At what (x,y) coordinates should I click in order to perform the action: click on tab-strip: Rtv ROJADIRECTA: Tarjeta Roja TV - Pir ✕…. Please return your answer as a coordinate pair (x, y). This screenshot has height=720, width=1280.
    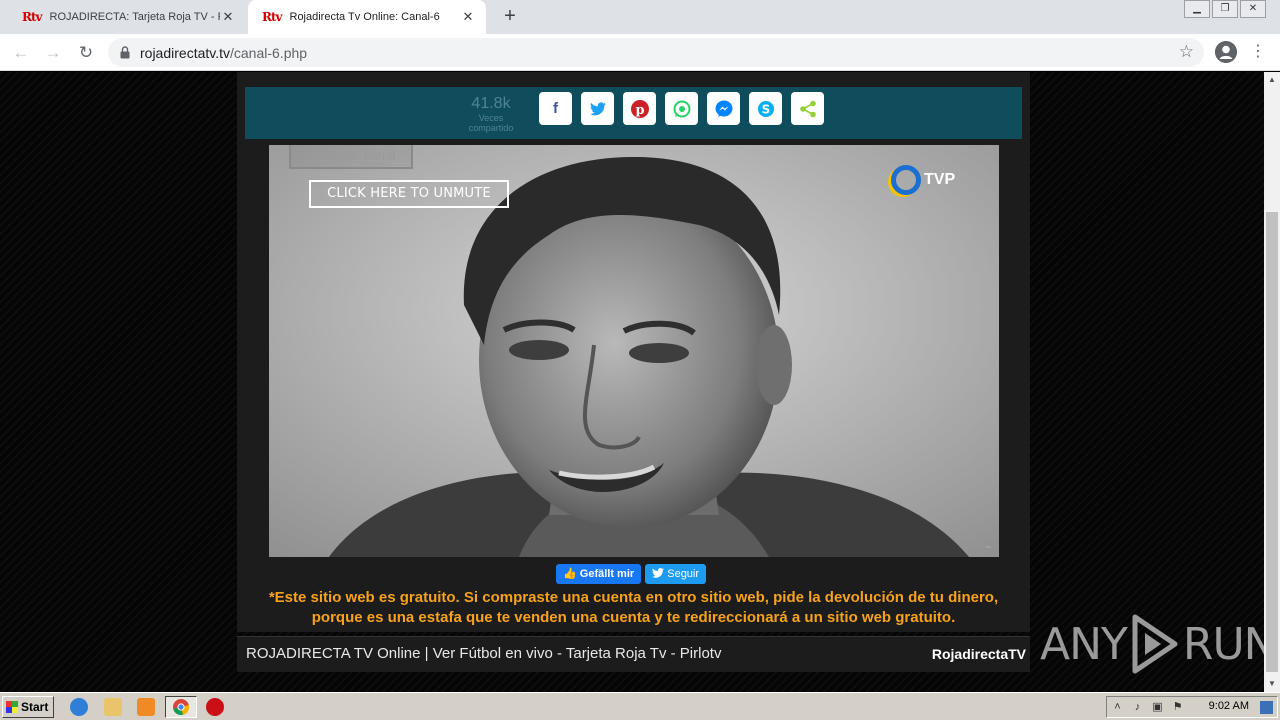
    Looking at the image, I should click on (640, 17).